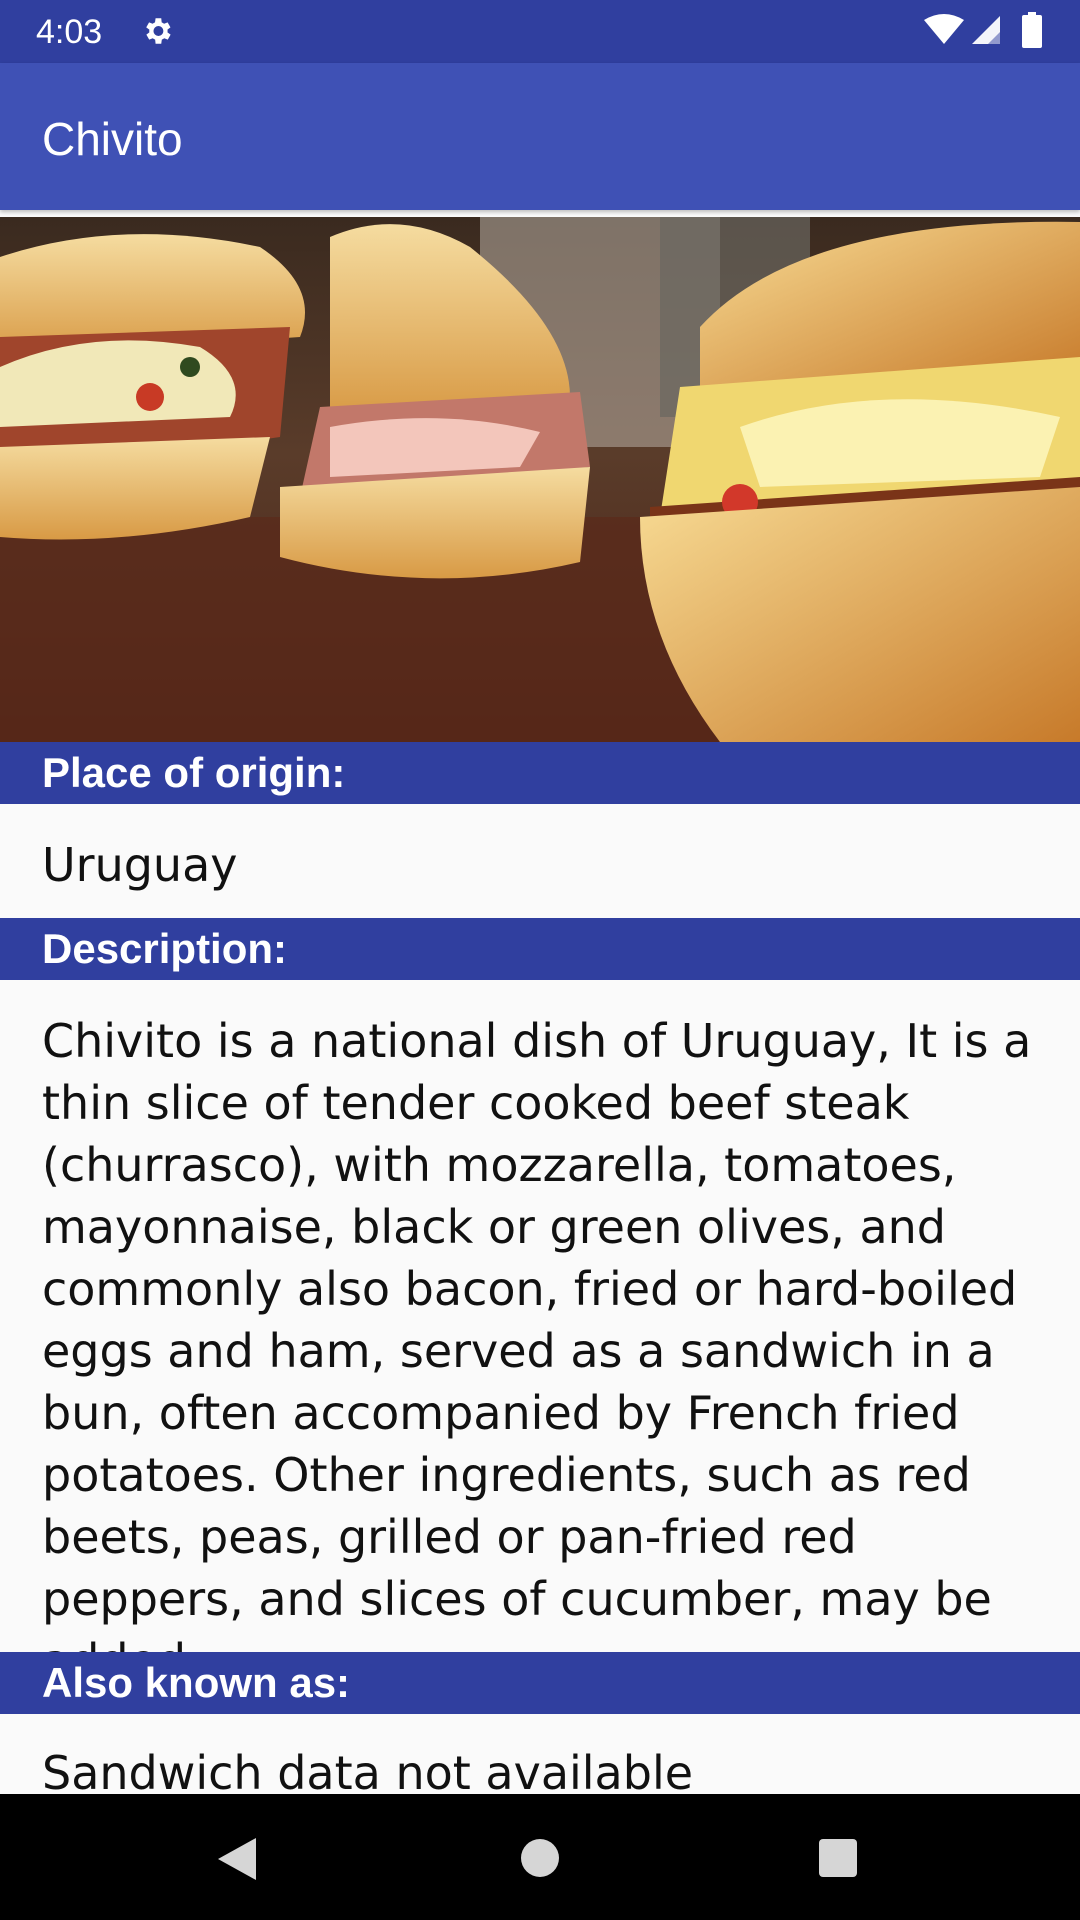  What do you see at coordinates (944, 29) in the screenshot?
I see `wifi-icon` at bounding box center [944, 29].